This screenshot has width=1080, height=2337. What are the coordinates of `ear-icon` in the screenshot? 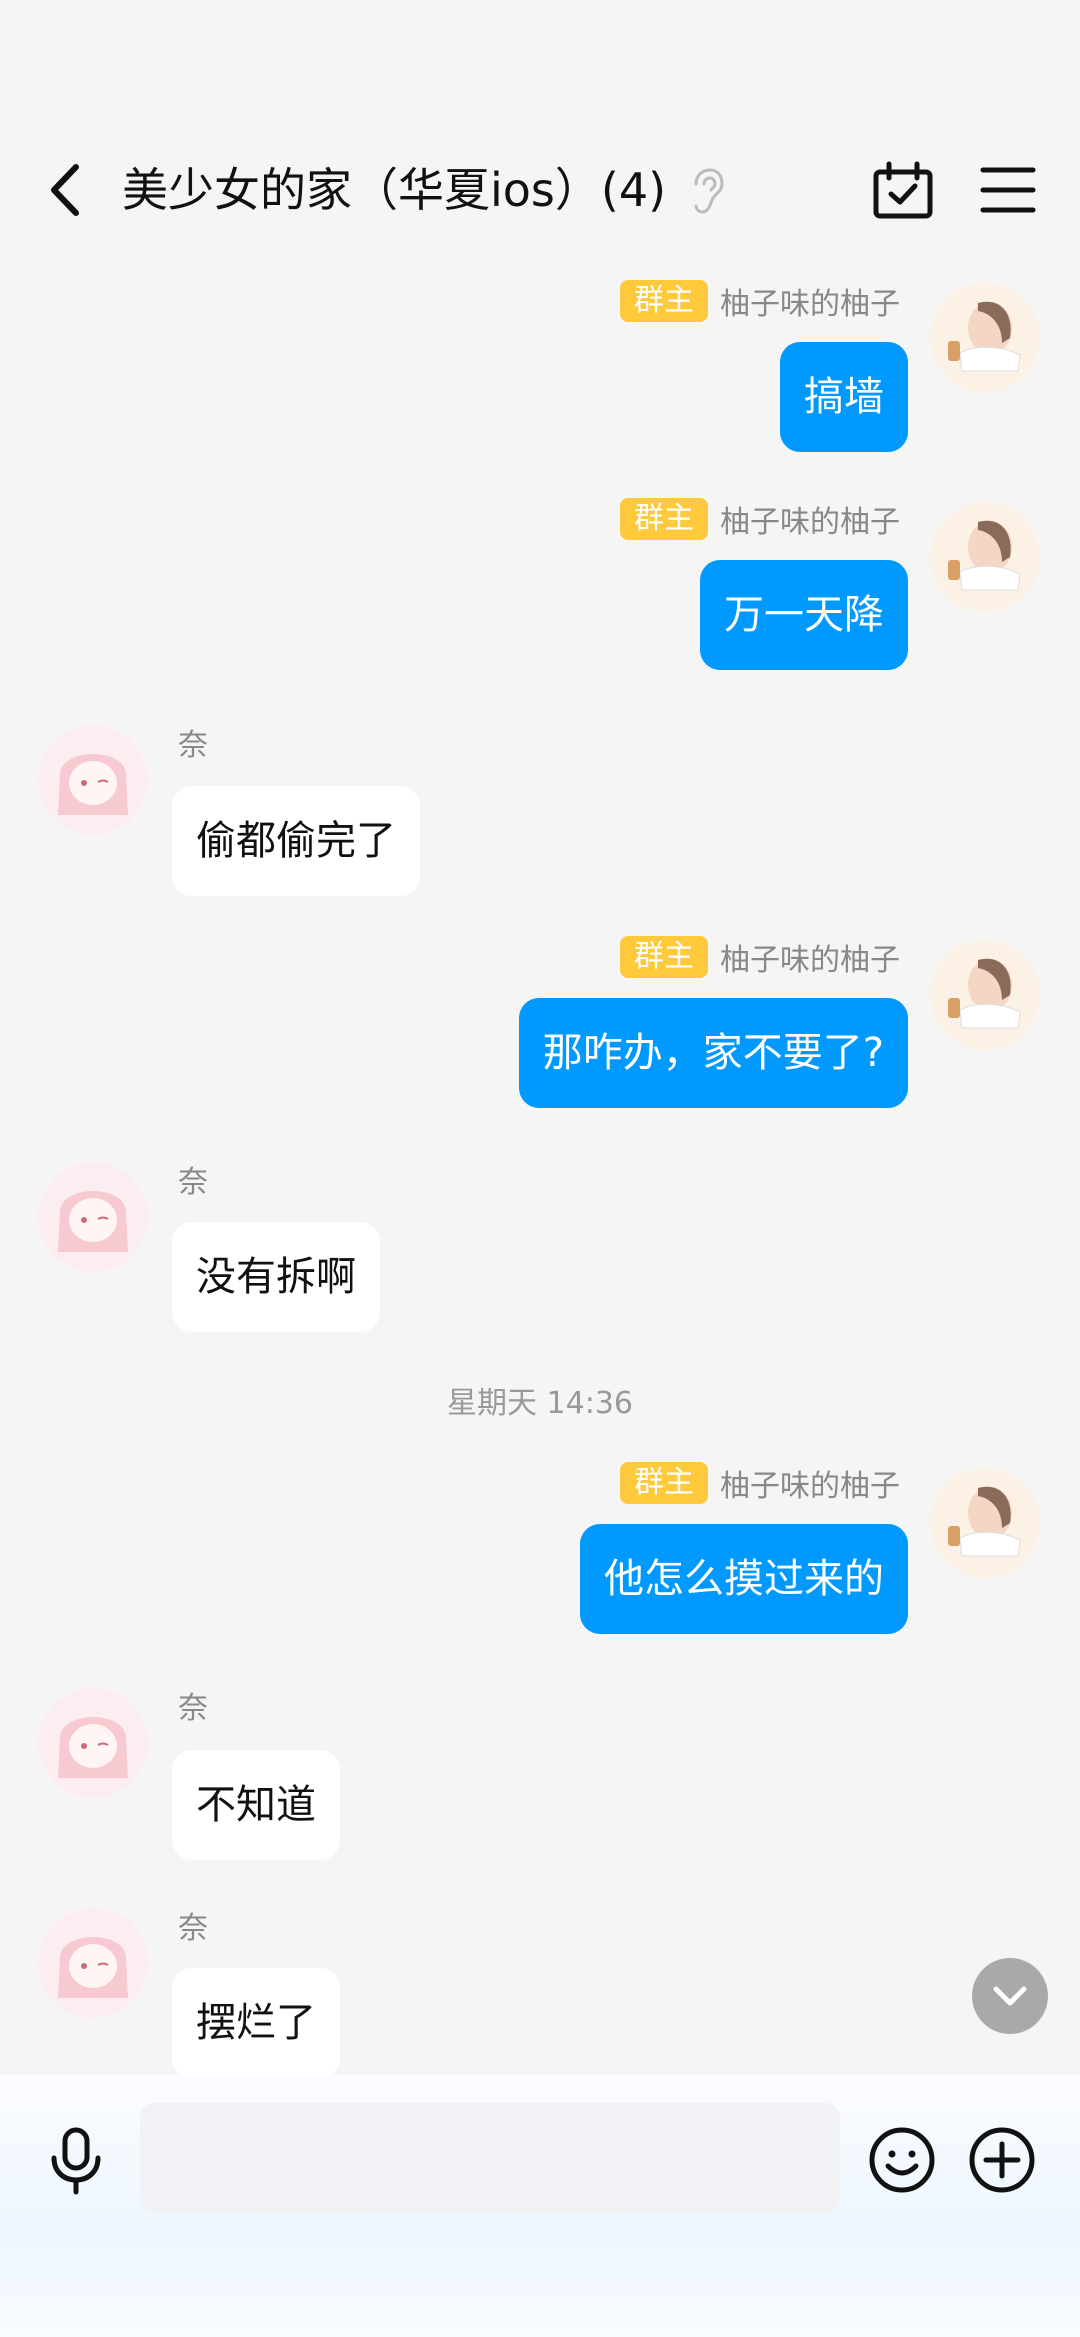 It's located at (706, 191).